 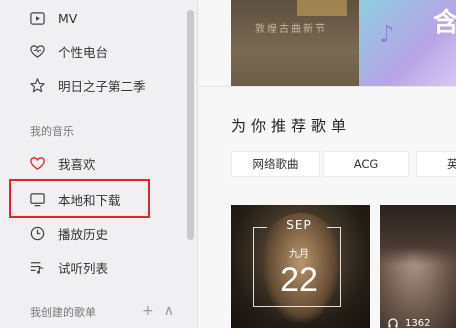 What do you see at coordinates (291, 29) in the screenshot?
I see `banner-left-text: 敦煌古曲新节` at bounding box center [291, 29].